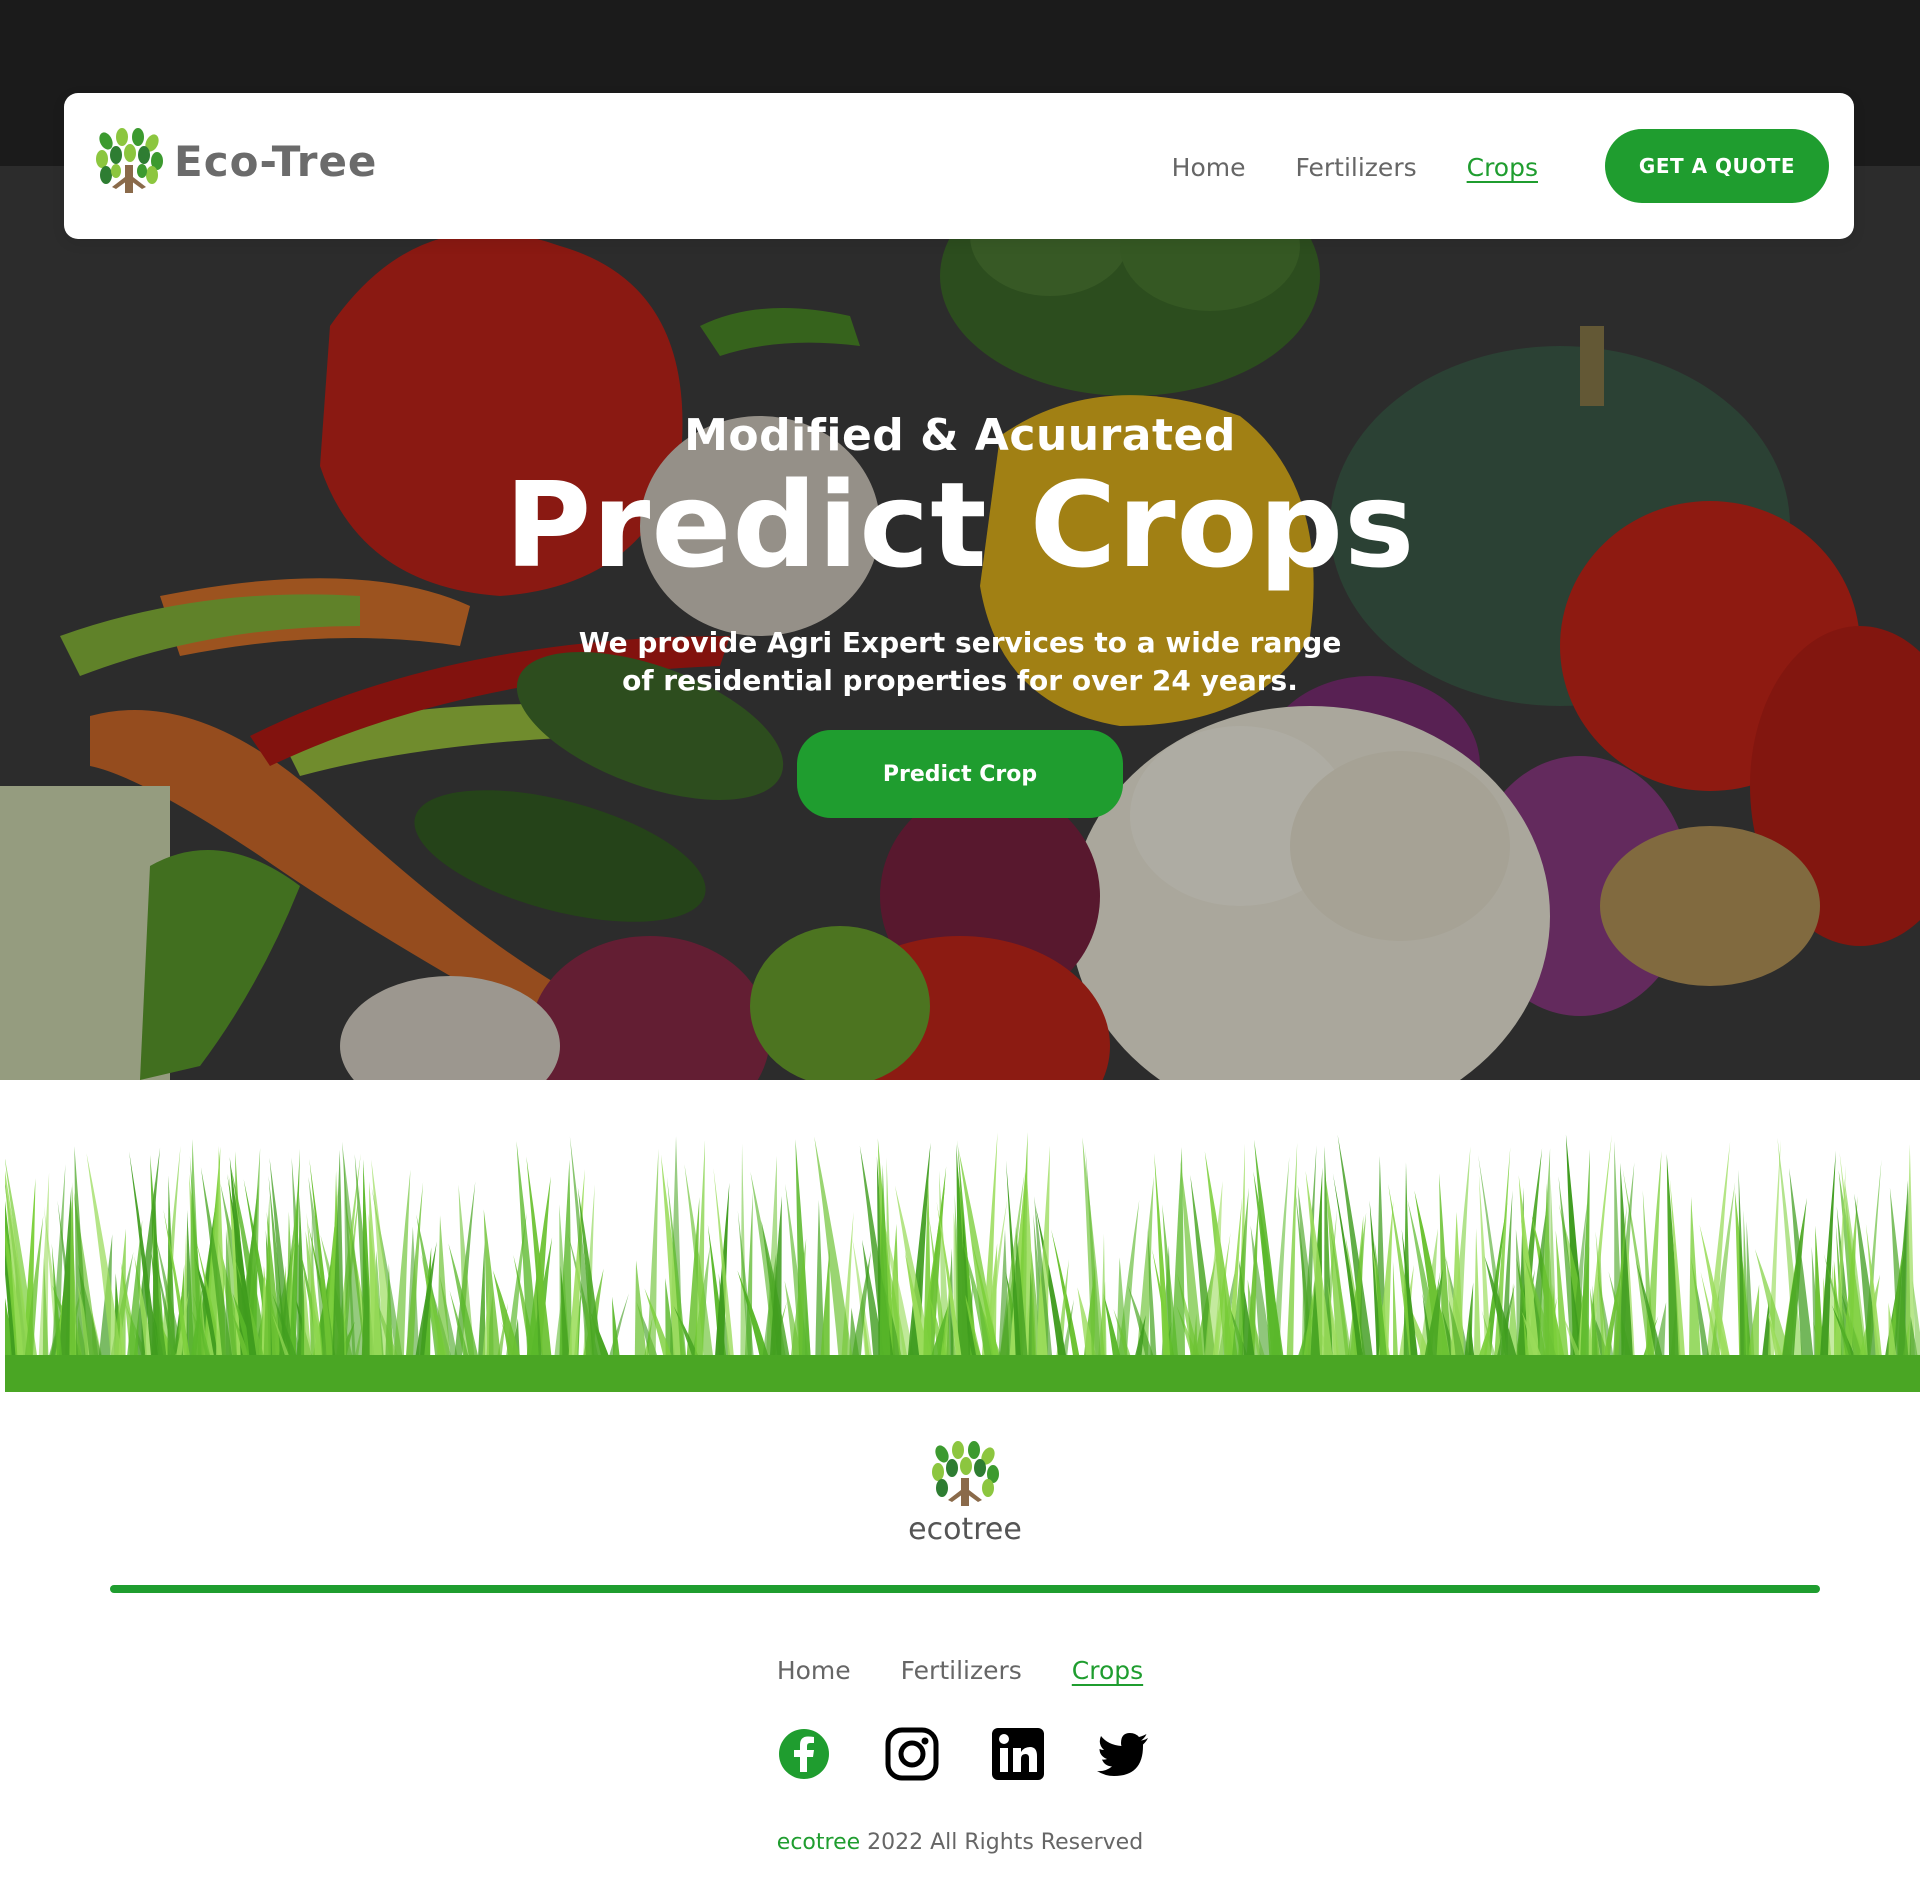  What do you see at coordinates (960, 774) in the screenshot?
I see `predict-crop-button: Predict Crop` at bounding box center [960, 774].